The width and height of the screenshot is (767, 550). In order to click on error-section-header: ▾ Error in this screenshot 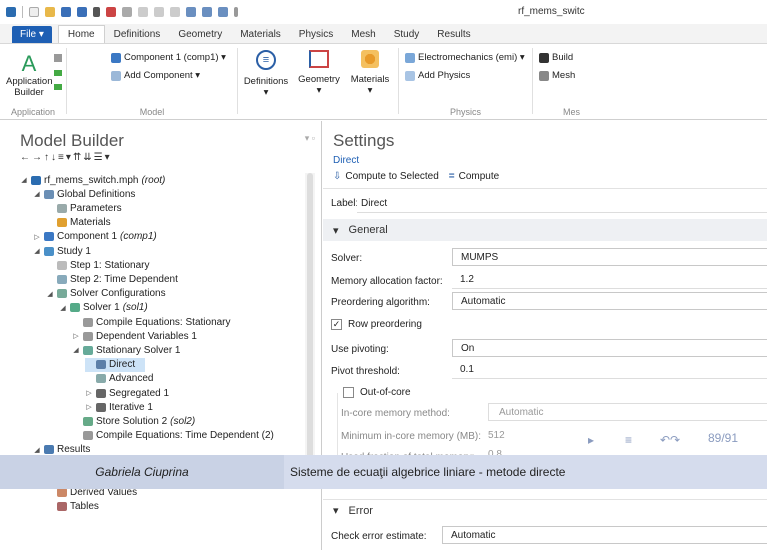, I will do `click(545, 510)`.